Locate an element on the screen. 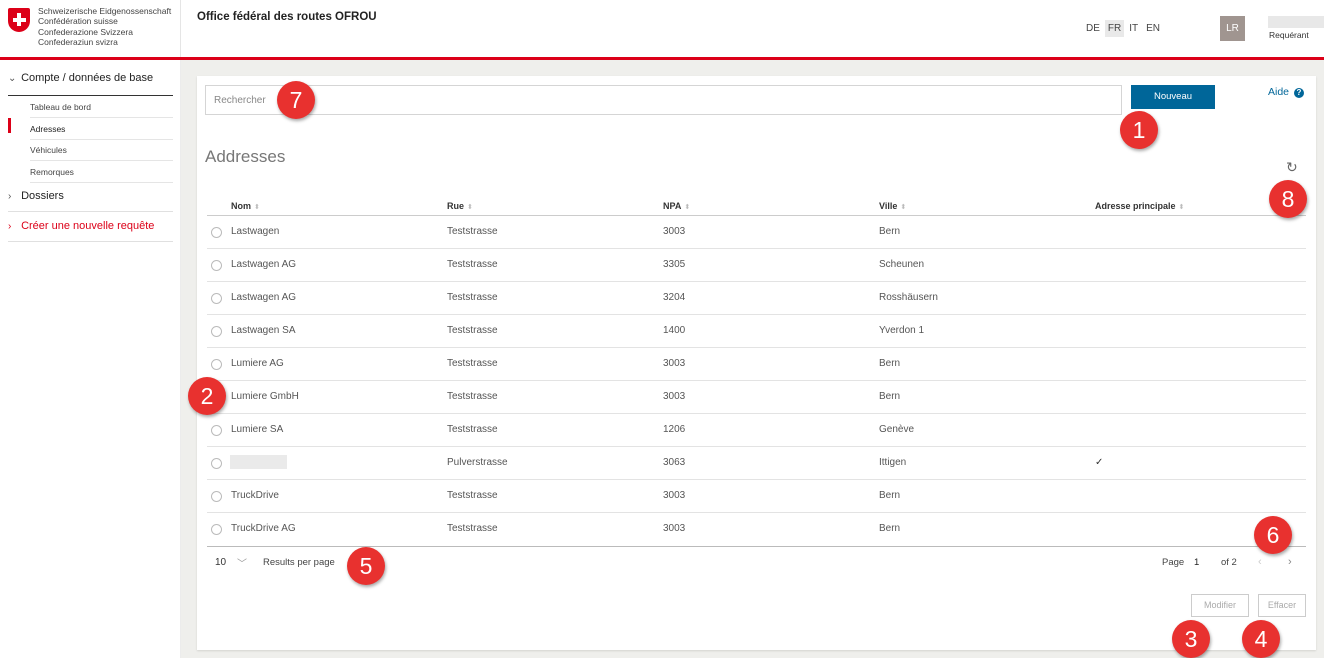 Image resolution: width=1324 pixels, height=658 pixels. cell-nom: Lumiere AG is located at coordinates (257, 363).